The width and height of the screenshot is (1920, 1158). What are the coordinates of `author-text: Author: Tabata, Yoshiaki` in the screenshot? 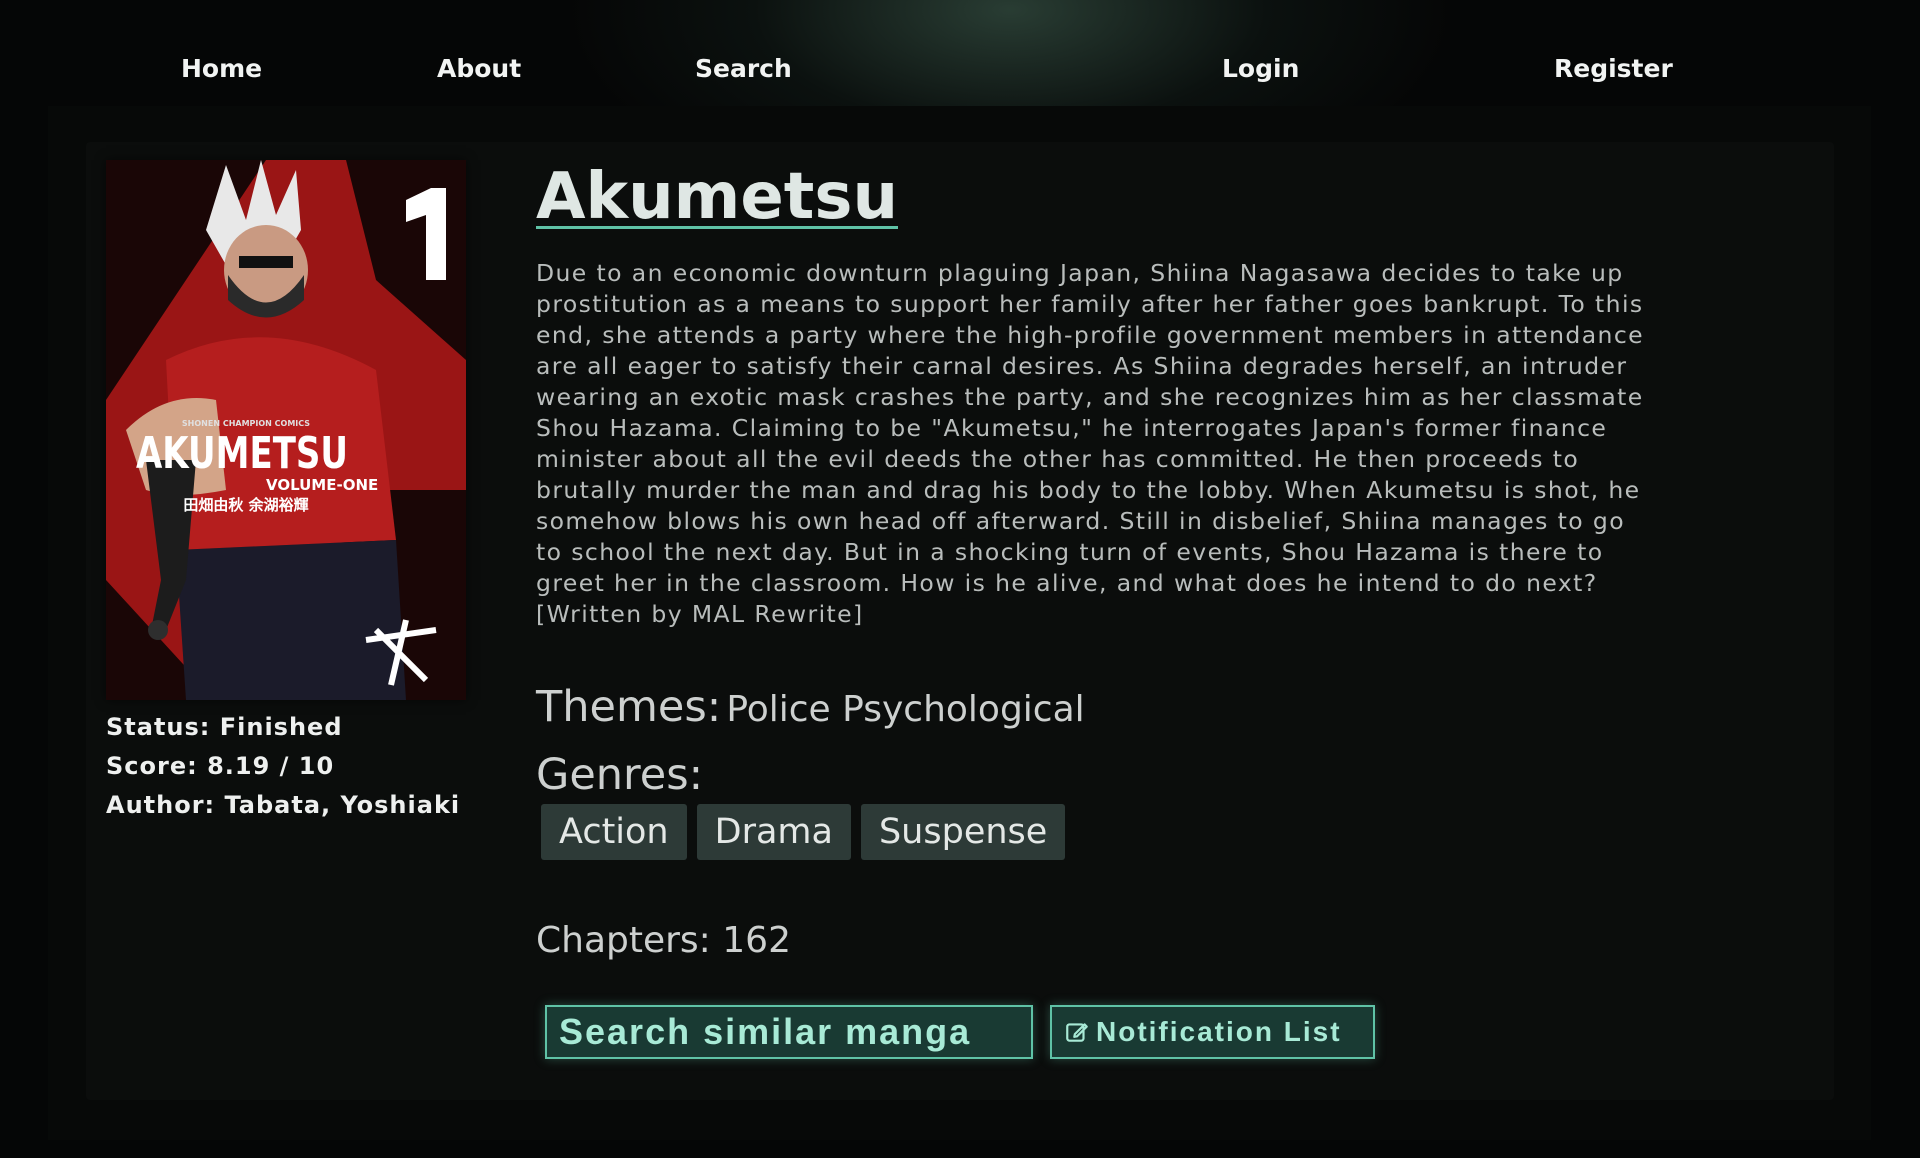 It's located at (283, 805).